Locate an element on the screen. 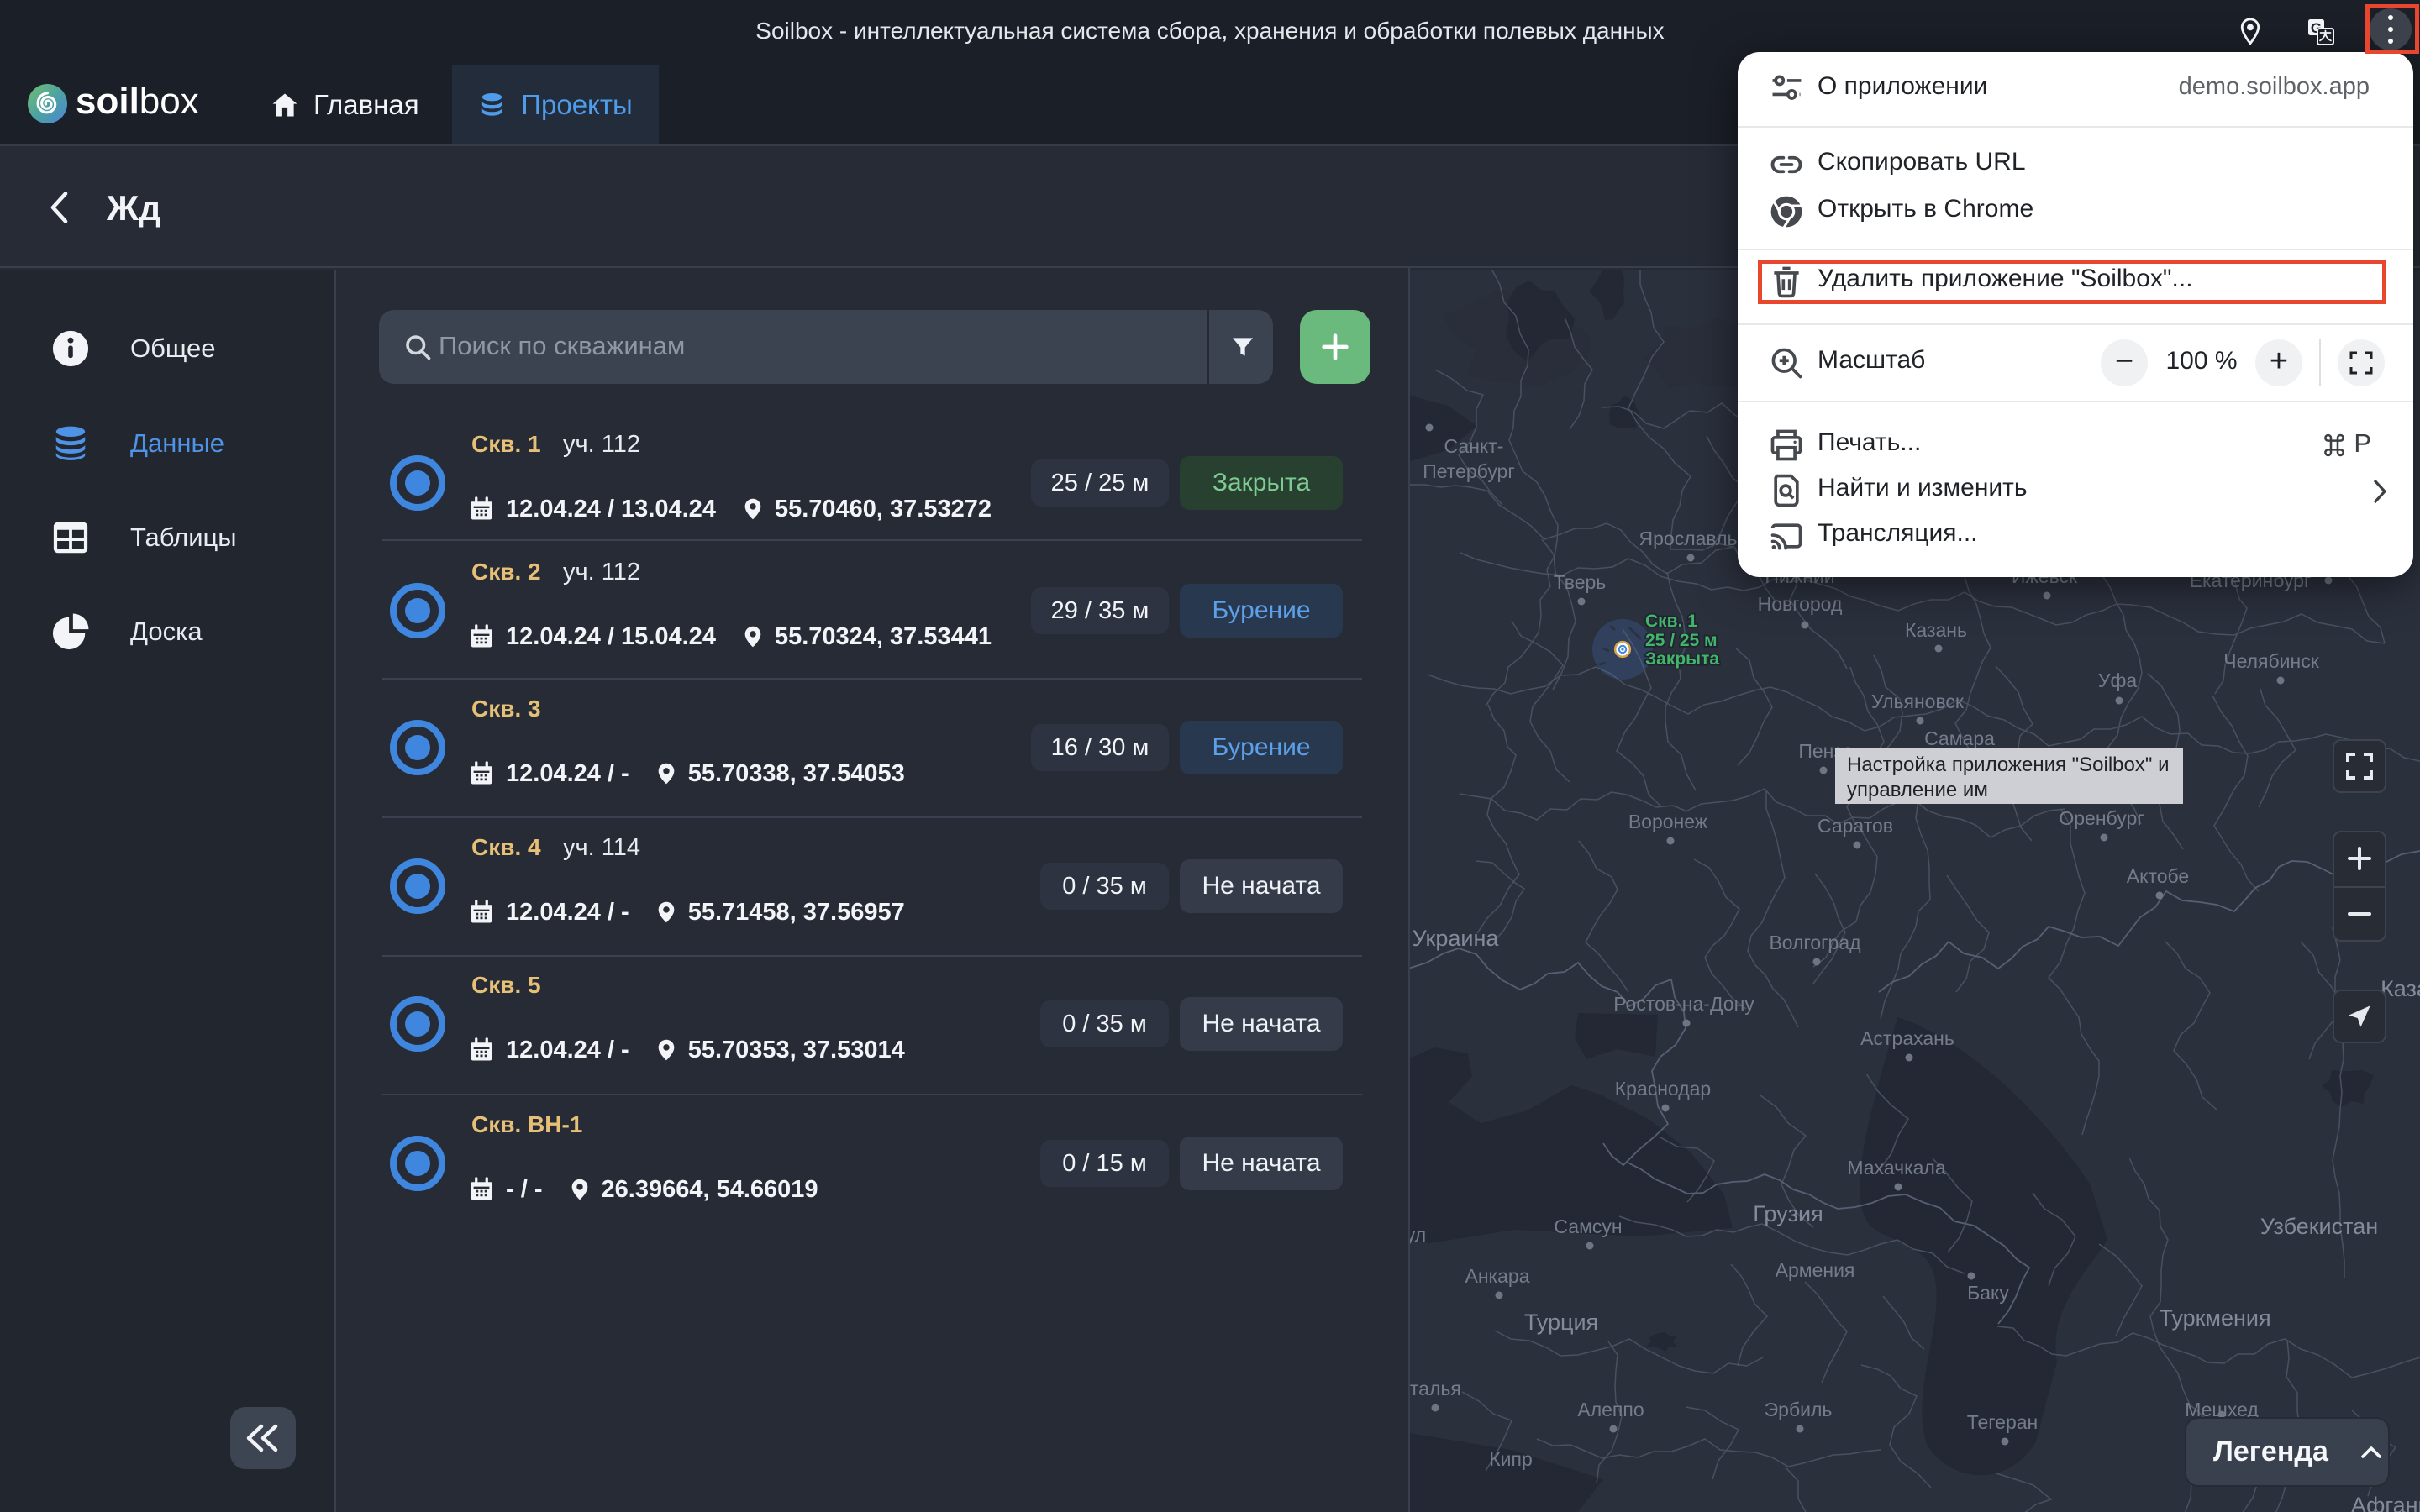 This screenshot has width=2420, height=1512. svg-text: Ростов-на-Дону is located at coordinates (1683, 1004).